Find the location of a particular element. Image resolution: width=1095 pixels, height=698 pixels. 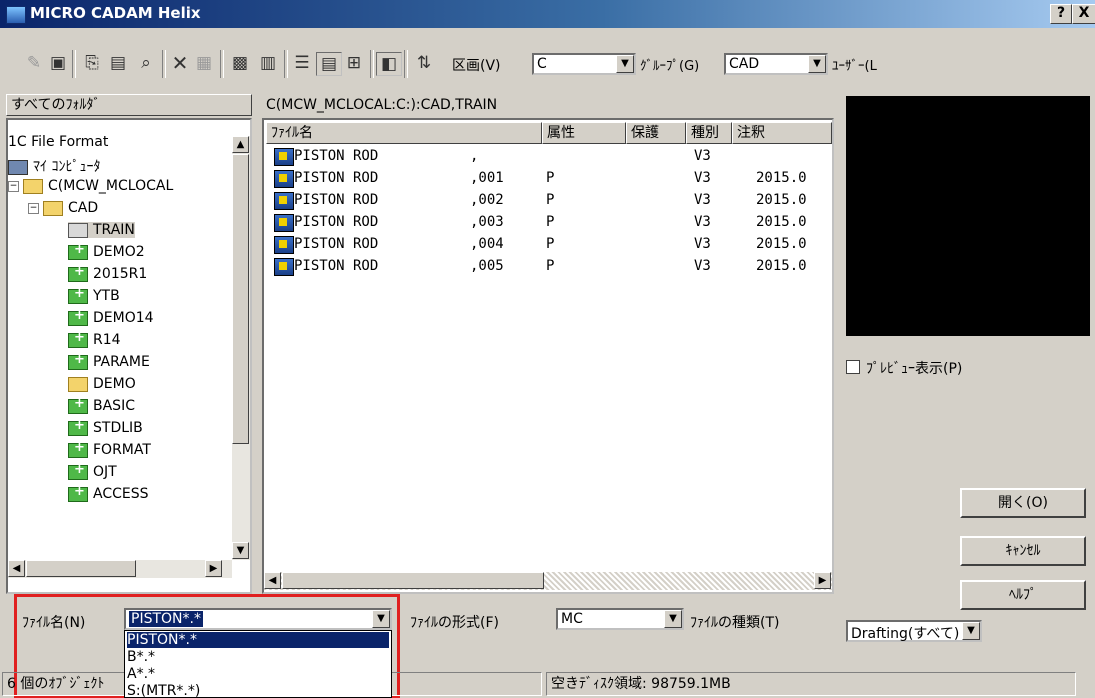

preview-checkbox-label: ﾌﾟﾚﾋﾞｭｰ表示(P) is located at coordinates (914, 369).